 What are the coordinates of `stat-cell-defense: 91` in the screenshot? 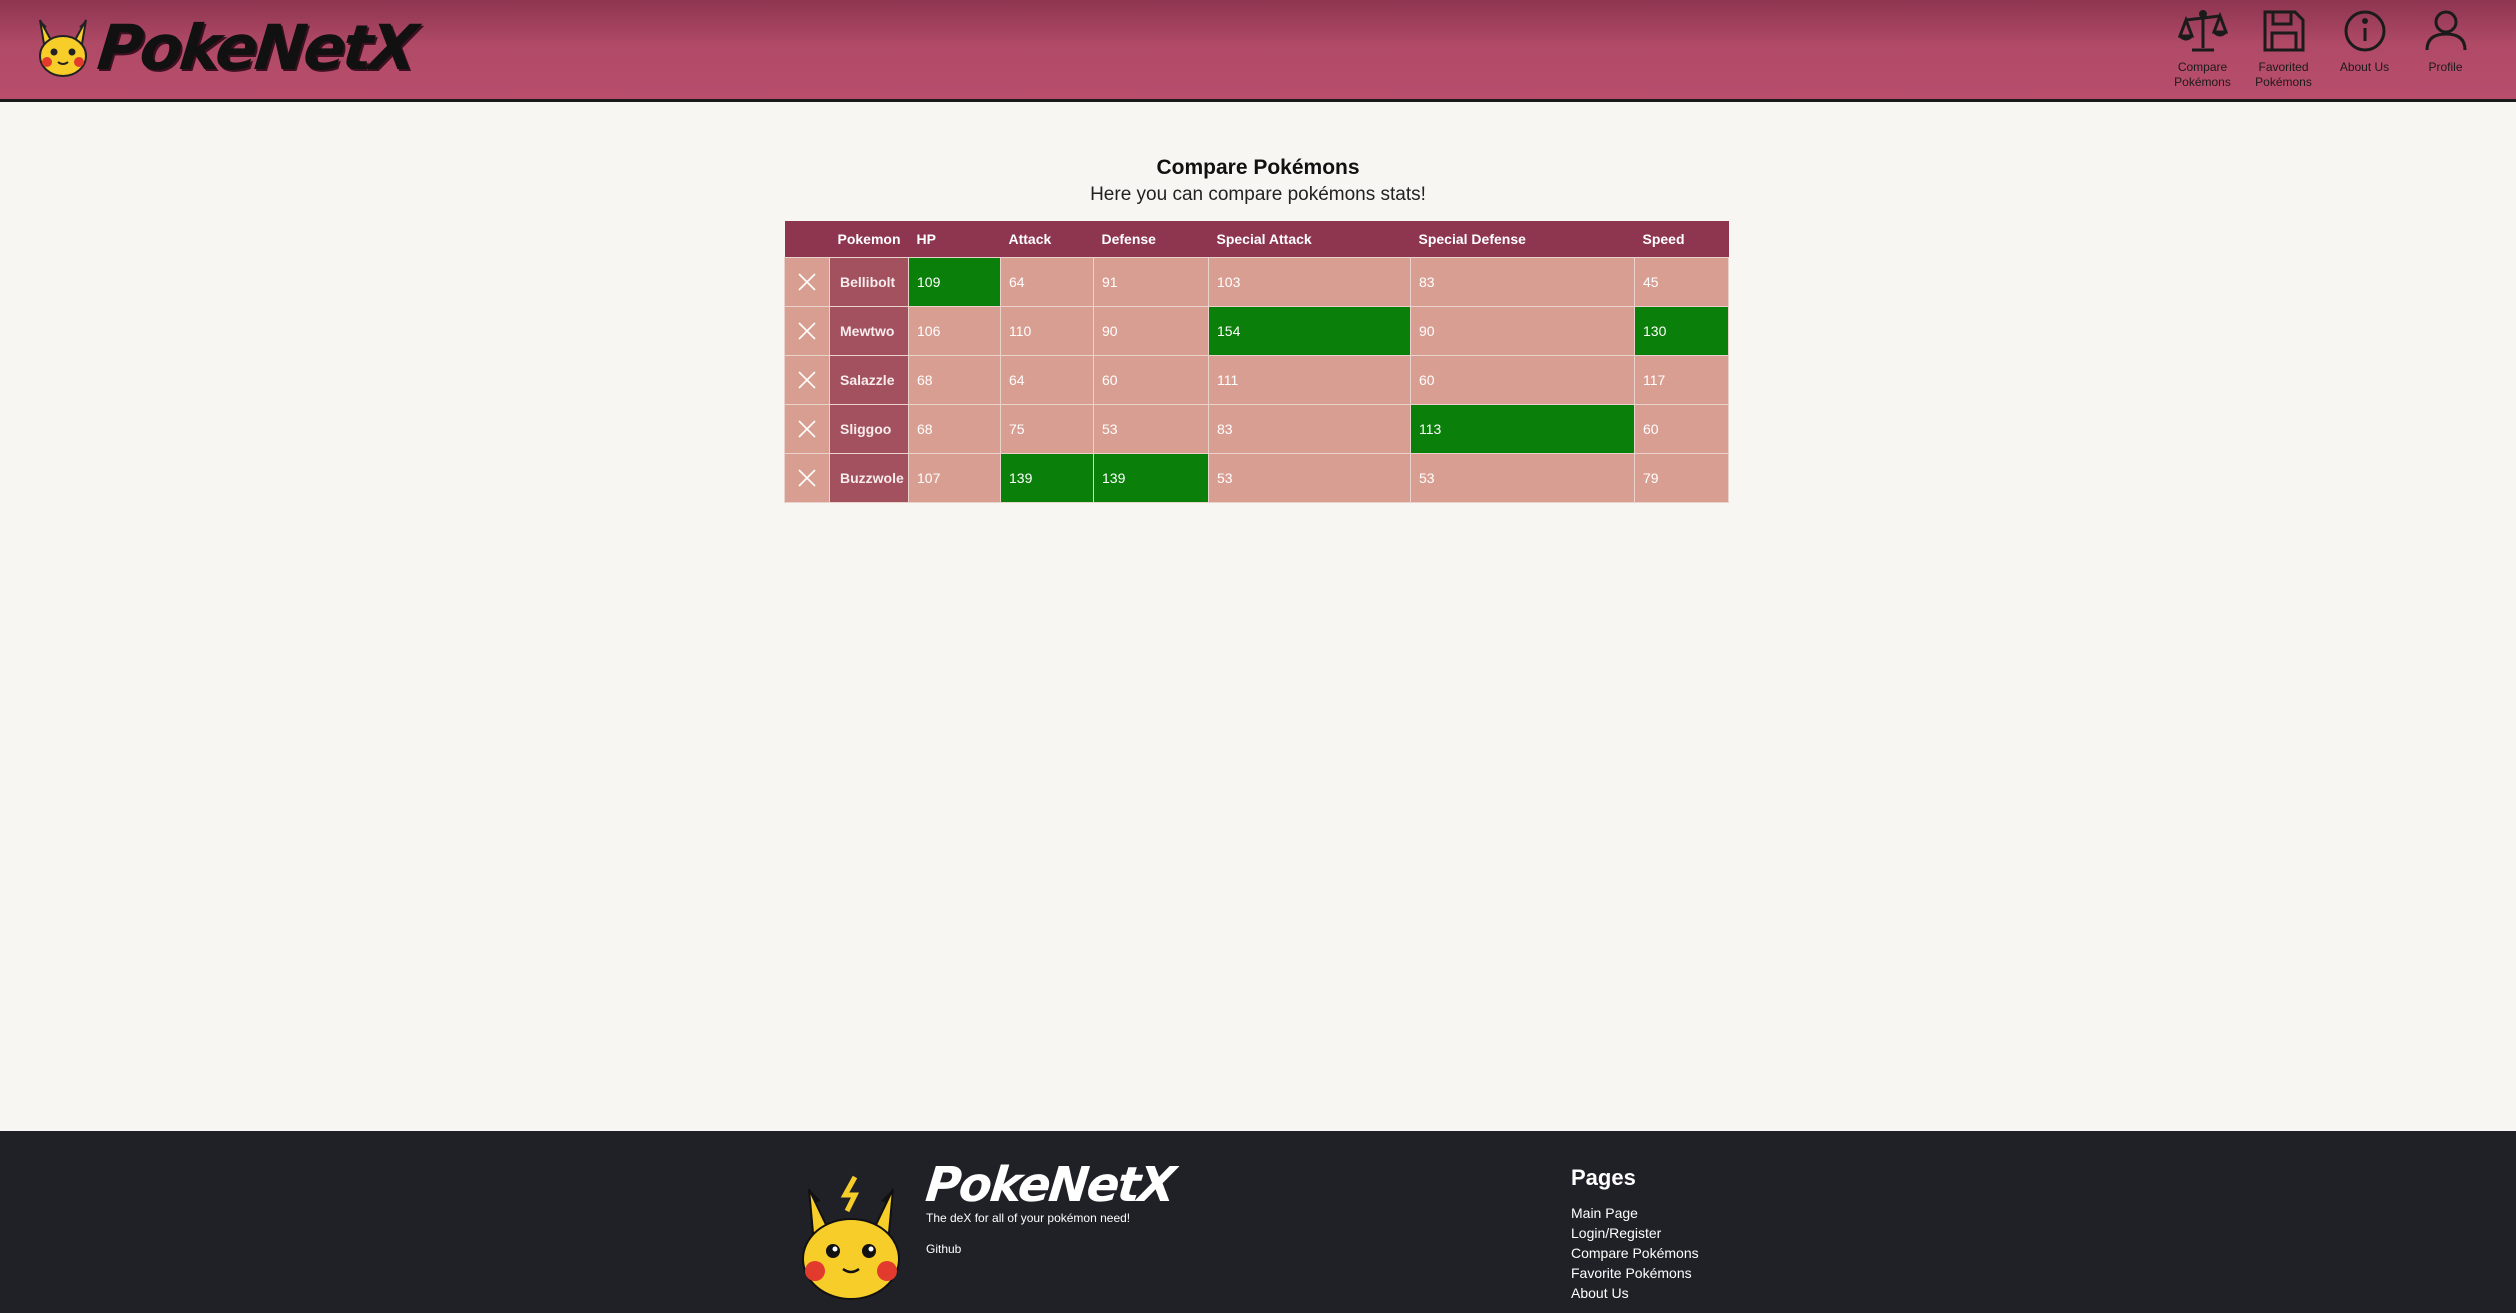 It's located at (1151, 282).